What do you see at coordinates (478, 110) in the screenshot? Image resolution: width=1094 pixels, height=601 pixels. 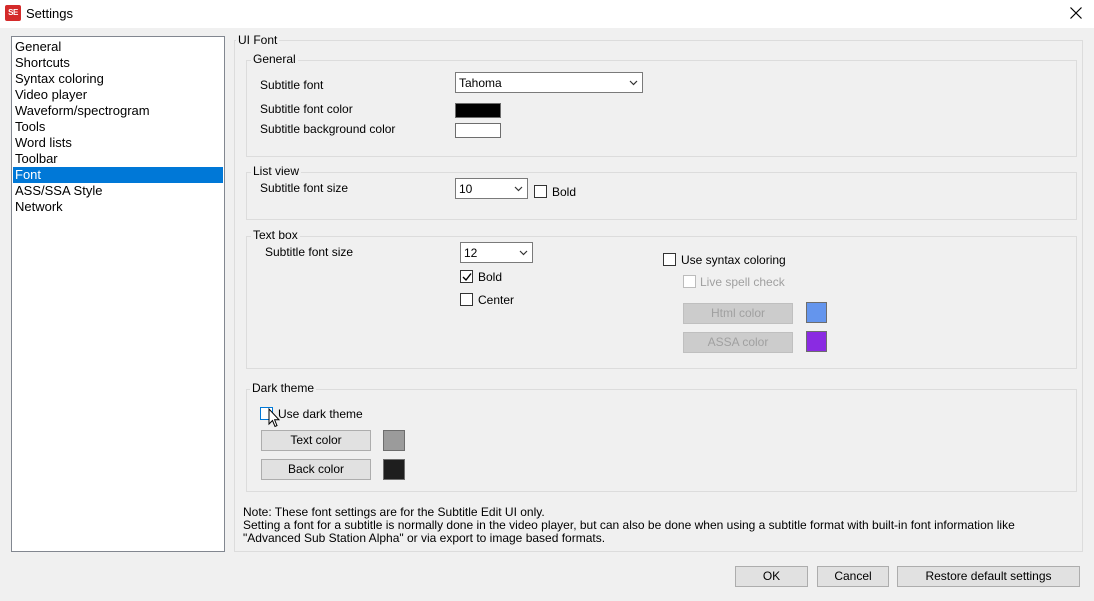 I see `subtitle-font-color-swatch` at bounding box center [478, 110].